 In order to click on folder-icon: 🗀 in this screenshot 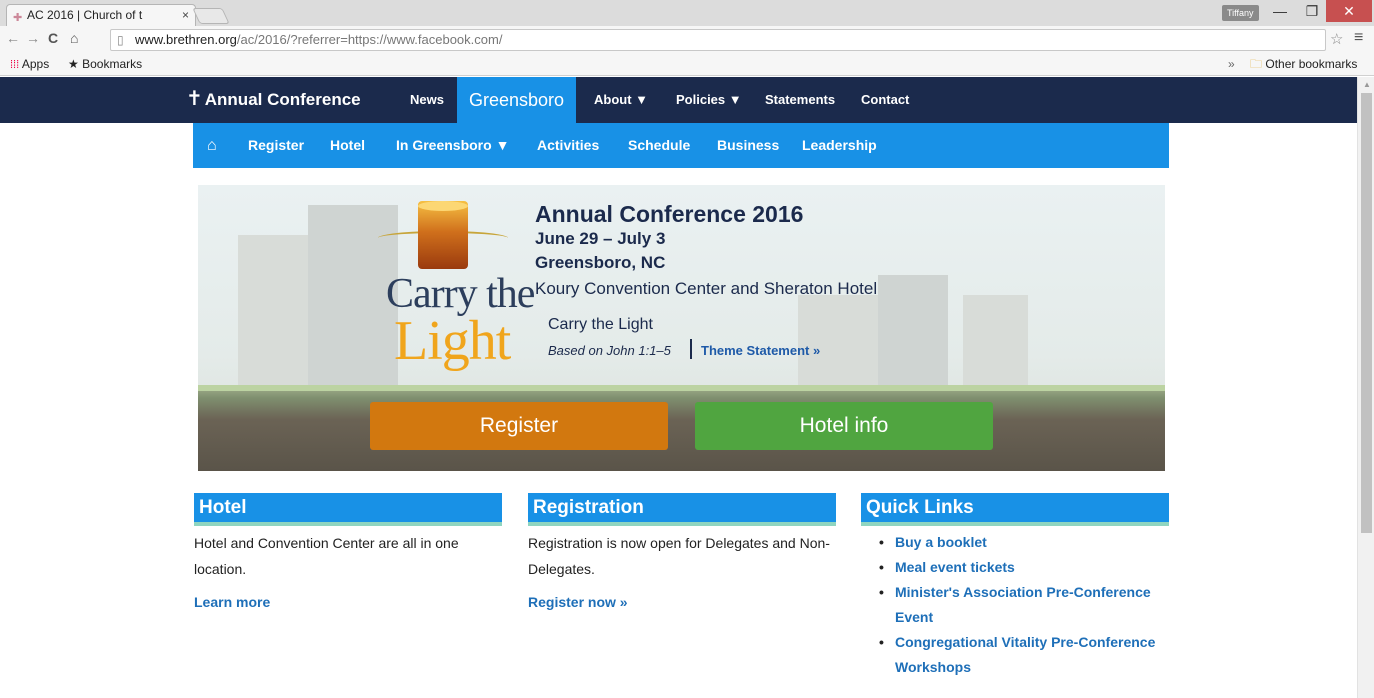, I will do `click(1256, 64)`.